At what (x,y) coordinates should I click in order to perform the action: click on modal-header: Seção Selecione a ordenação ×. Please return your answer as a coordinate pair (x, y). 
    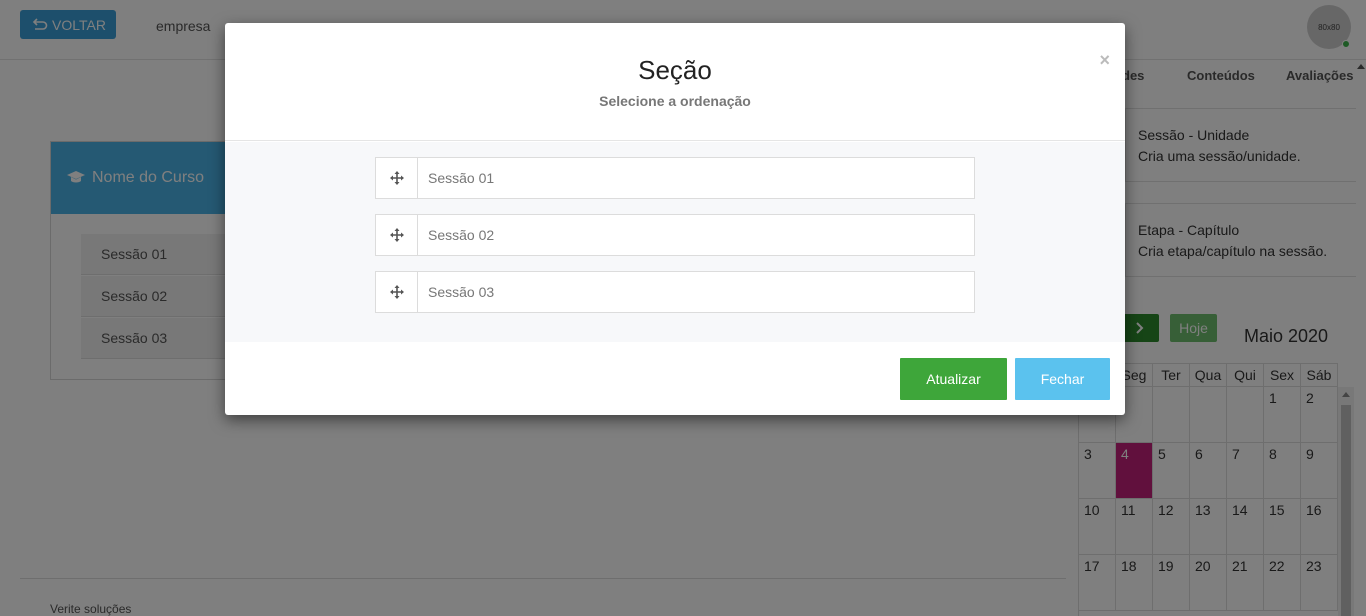
    Looking at the image, I should click on (675, 82).